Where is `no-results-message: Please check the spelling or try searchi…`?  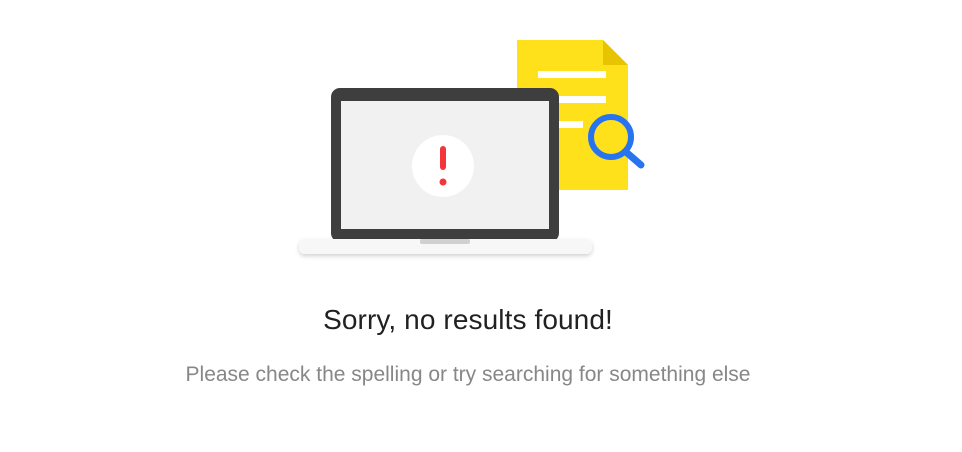
no-results-message: Please check the spelling or try searchi… is located at coordinates (468, 374).